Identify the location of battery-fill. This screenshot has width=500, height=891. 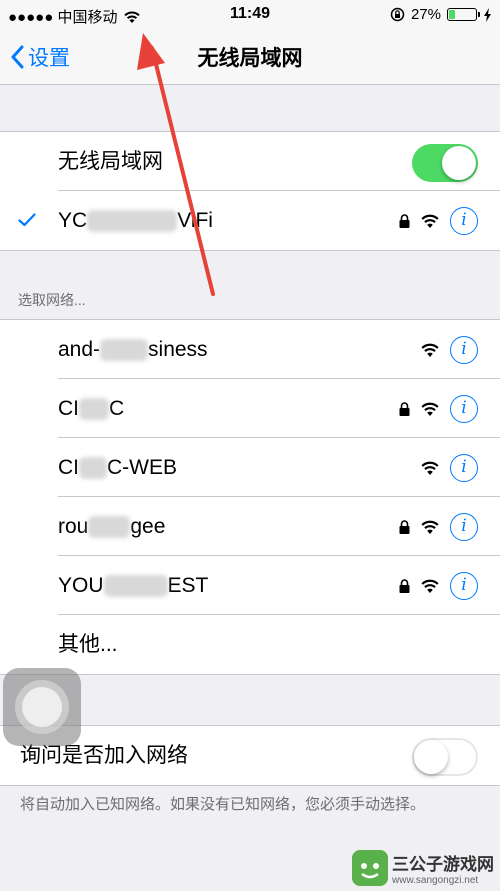
(452, 14).